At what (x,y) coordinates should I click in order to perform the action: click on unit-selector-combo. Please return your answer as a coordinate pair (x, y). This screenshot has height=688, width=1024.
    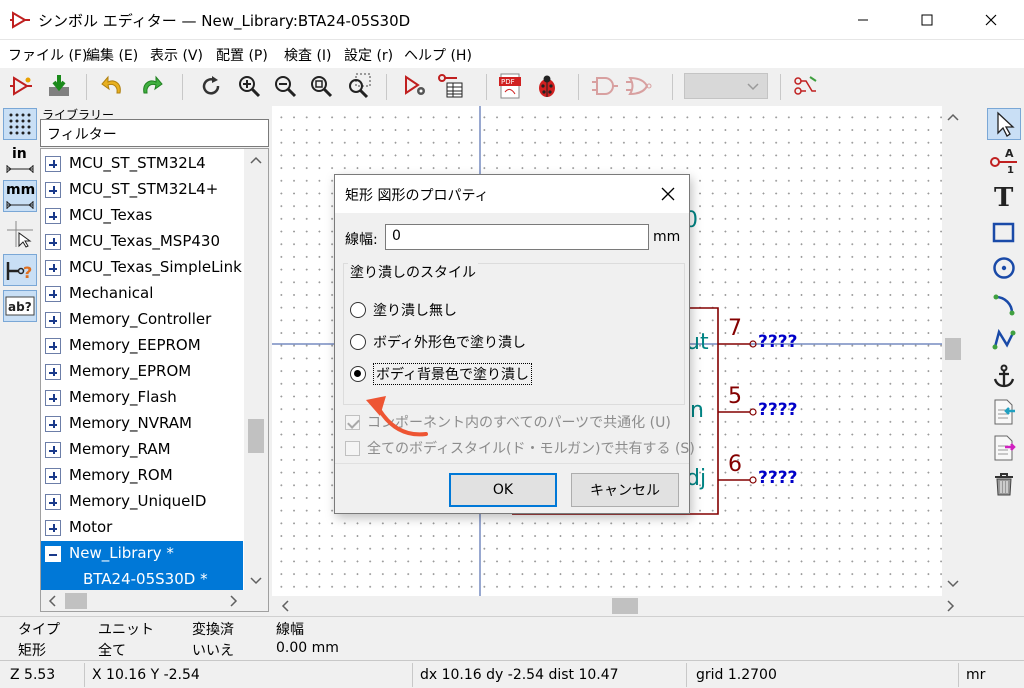
    Looking at the image, I should click on (726, 86).